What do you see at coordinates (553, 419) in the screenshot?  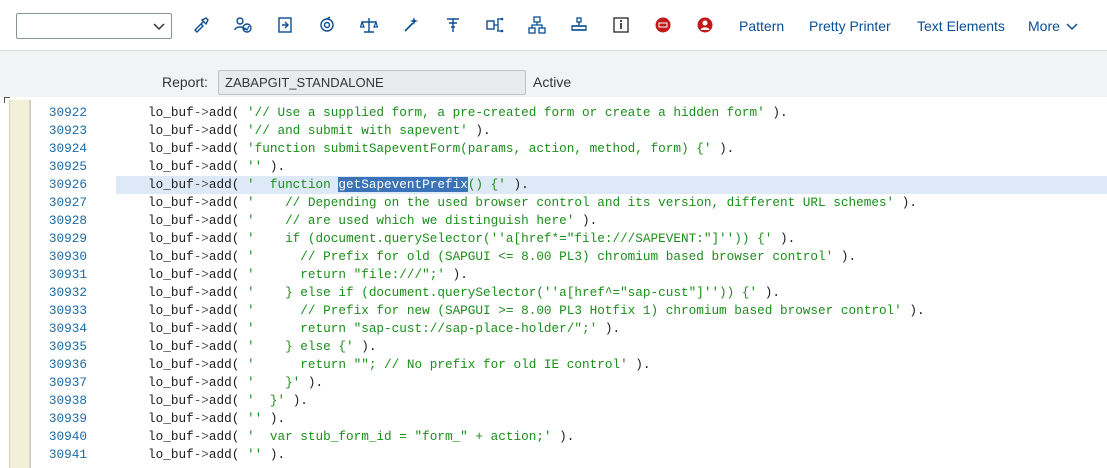 I see `code-line: 30939 lo_buf->add( '' ).` at bounding box center [553, 419].